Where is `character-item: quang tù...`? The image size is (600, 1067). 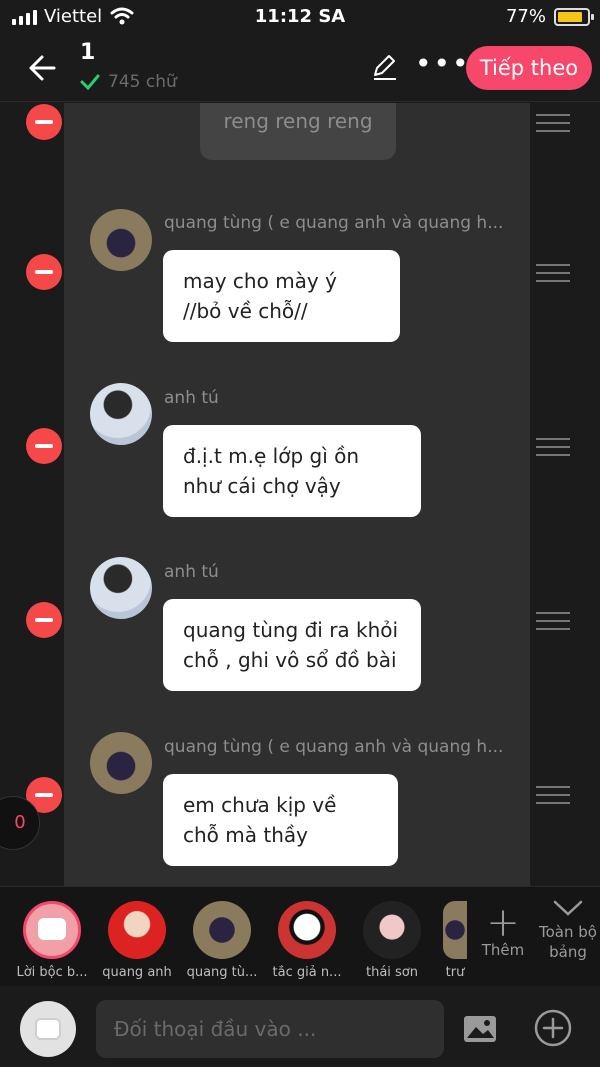
character-item: quang tù... is located at coordinates (222, 940).